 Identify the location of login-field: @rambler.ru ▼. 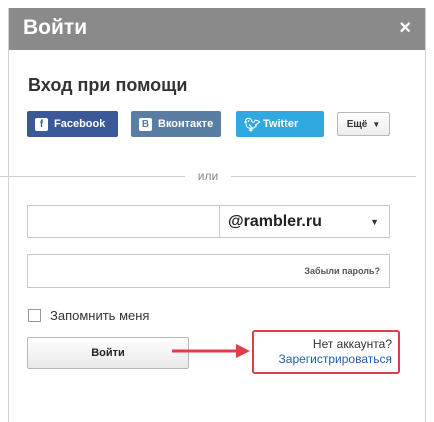
(208, 221).